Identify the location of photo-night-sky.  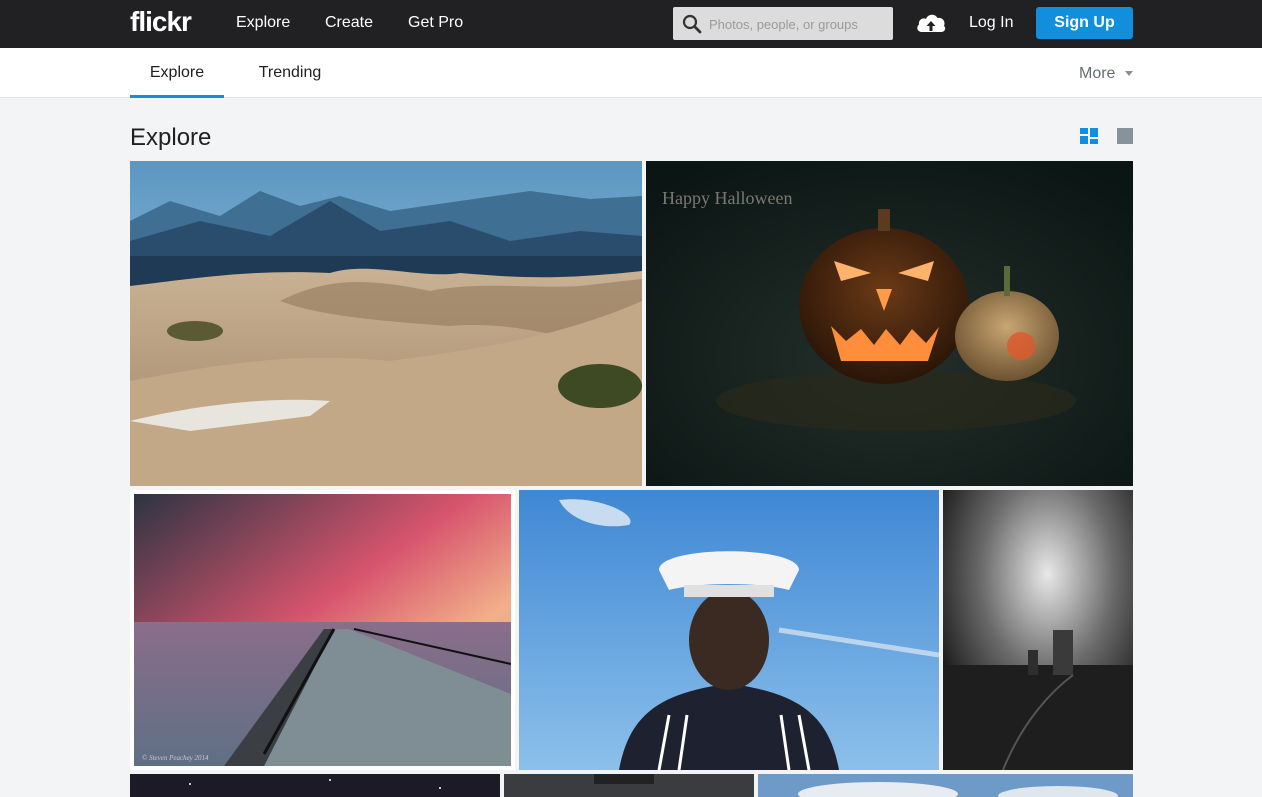
(315, 785).